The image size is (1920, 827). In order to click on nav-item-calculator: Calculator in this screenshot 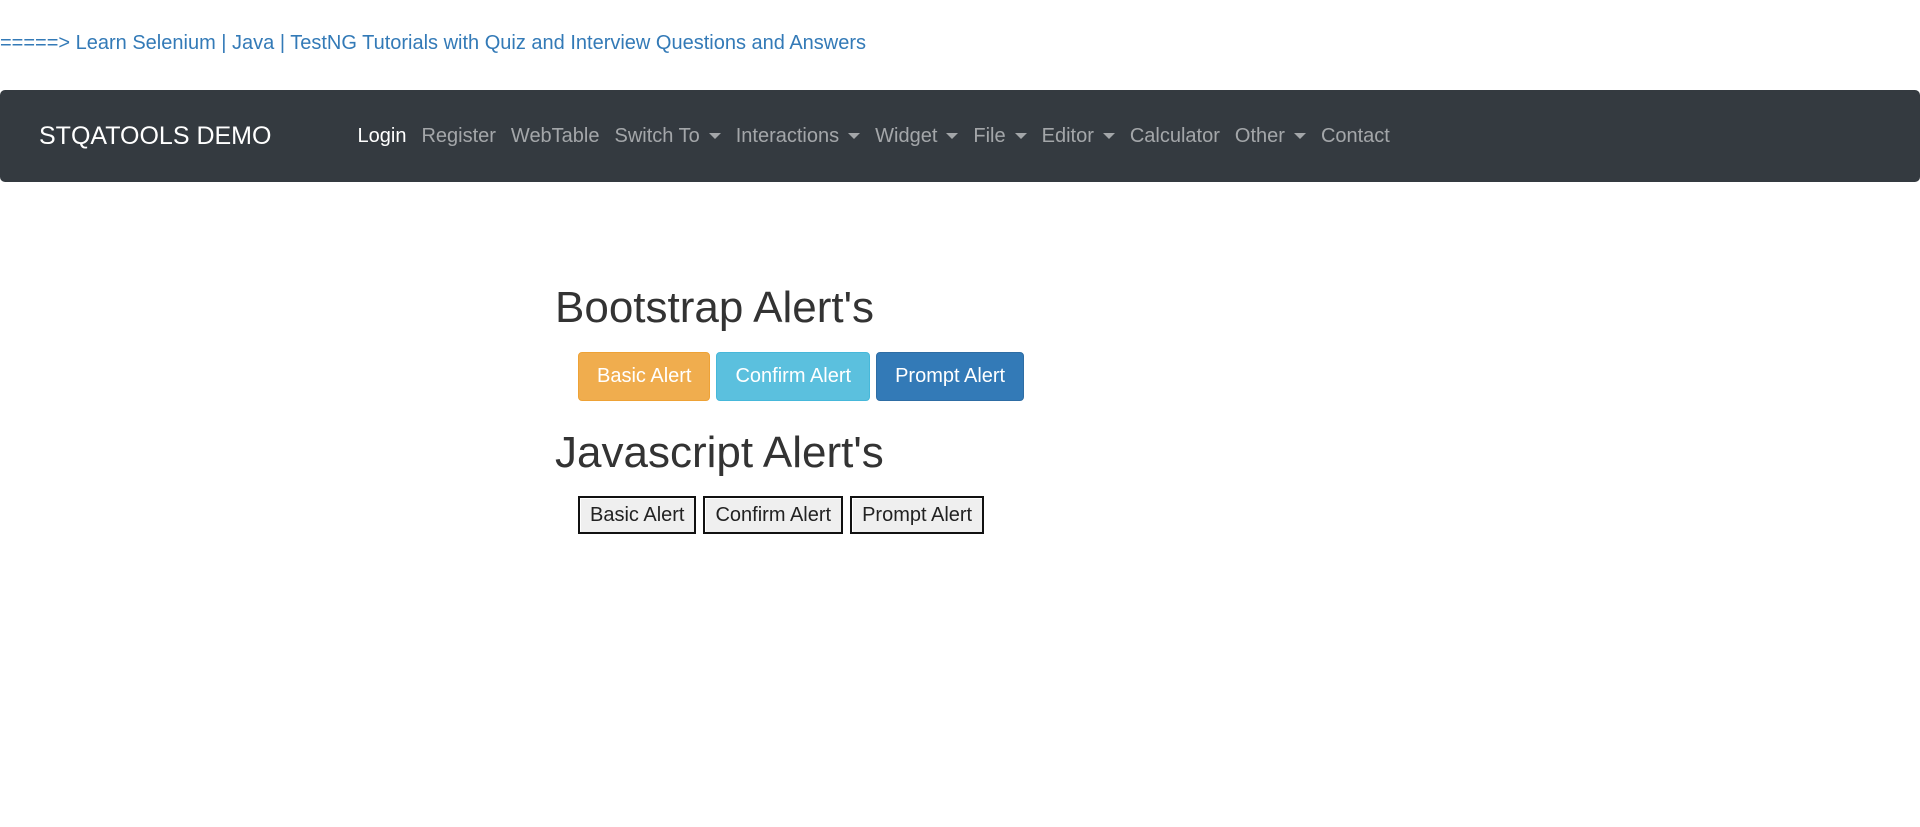, I will do `click(1174, 136)`.